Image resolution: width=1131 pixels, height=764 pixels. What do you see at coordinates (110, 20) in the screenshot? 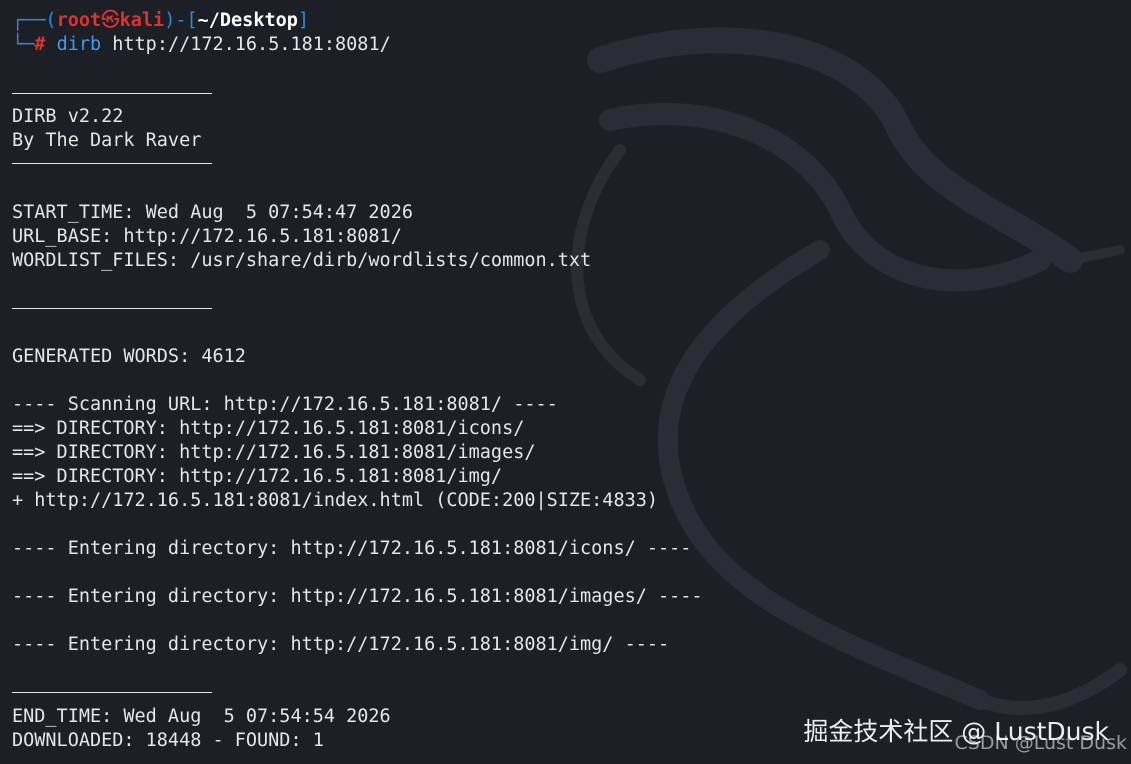
I see `kali-skull-icon: ㉿` at bounding box center [110, 20].